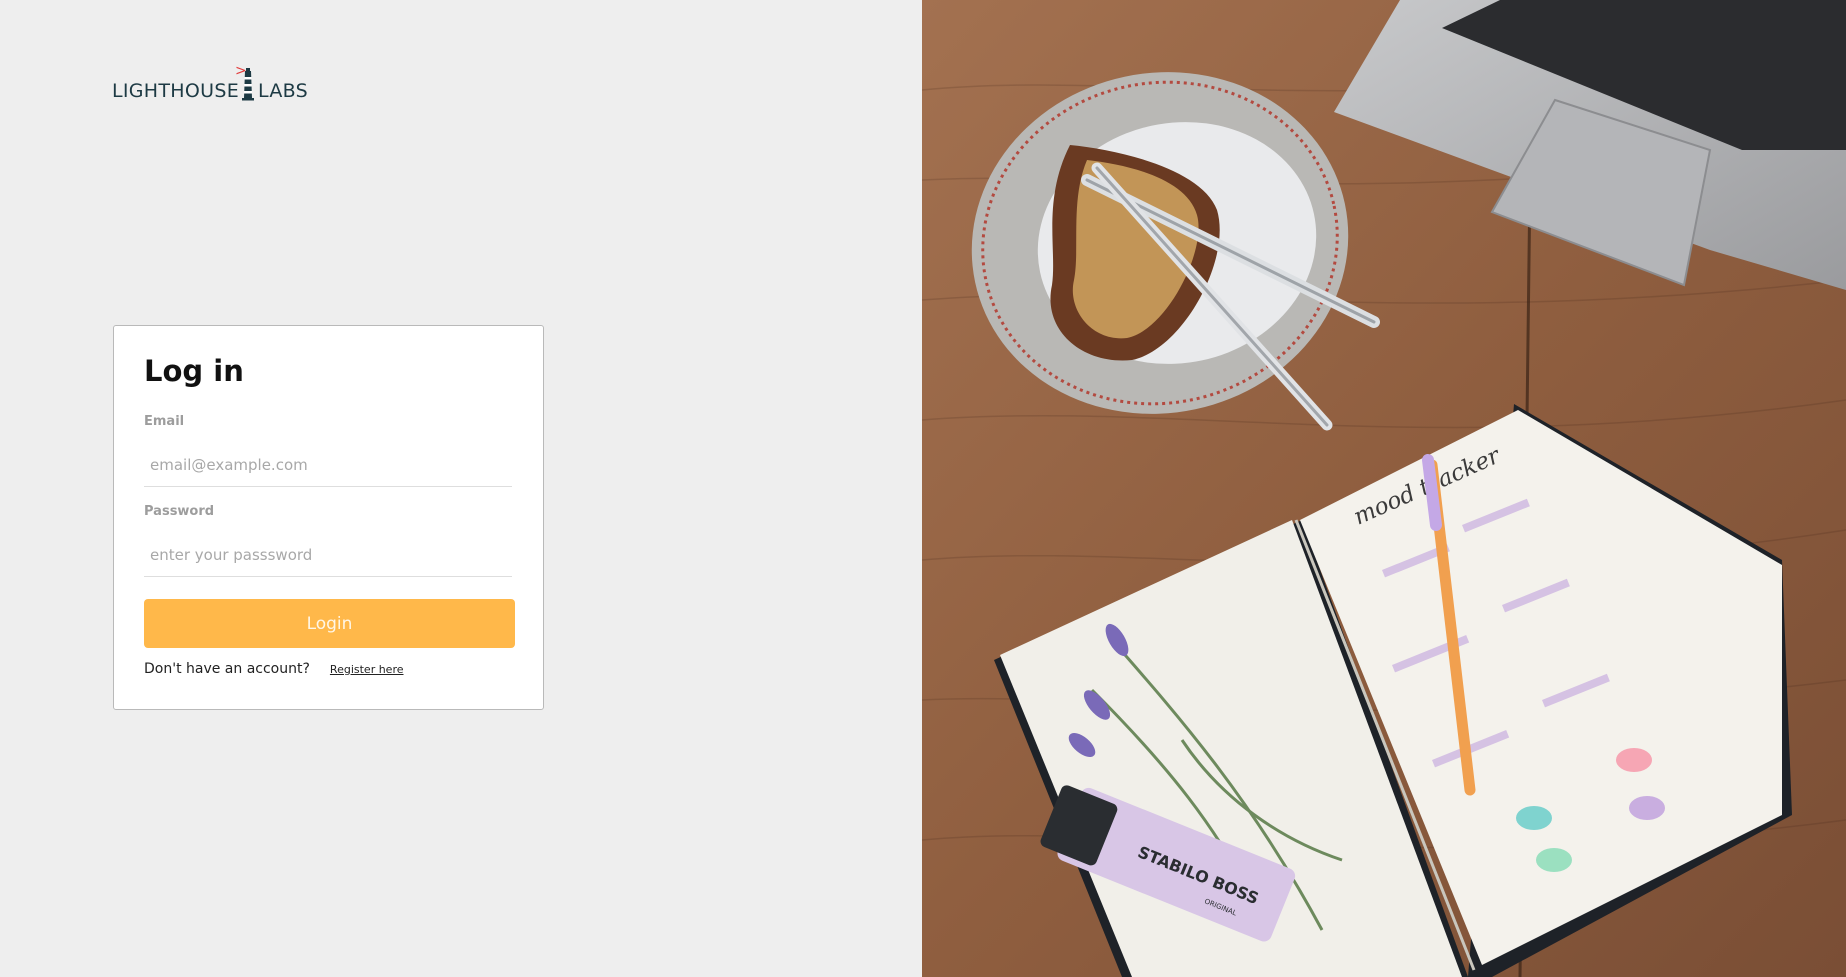 The width and height of the screenshot is (1846, 977). What do you see at coordinates (194, 371) in the screenshot?
I see `login-title: Log in` at bounding box center [194, 371].